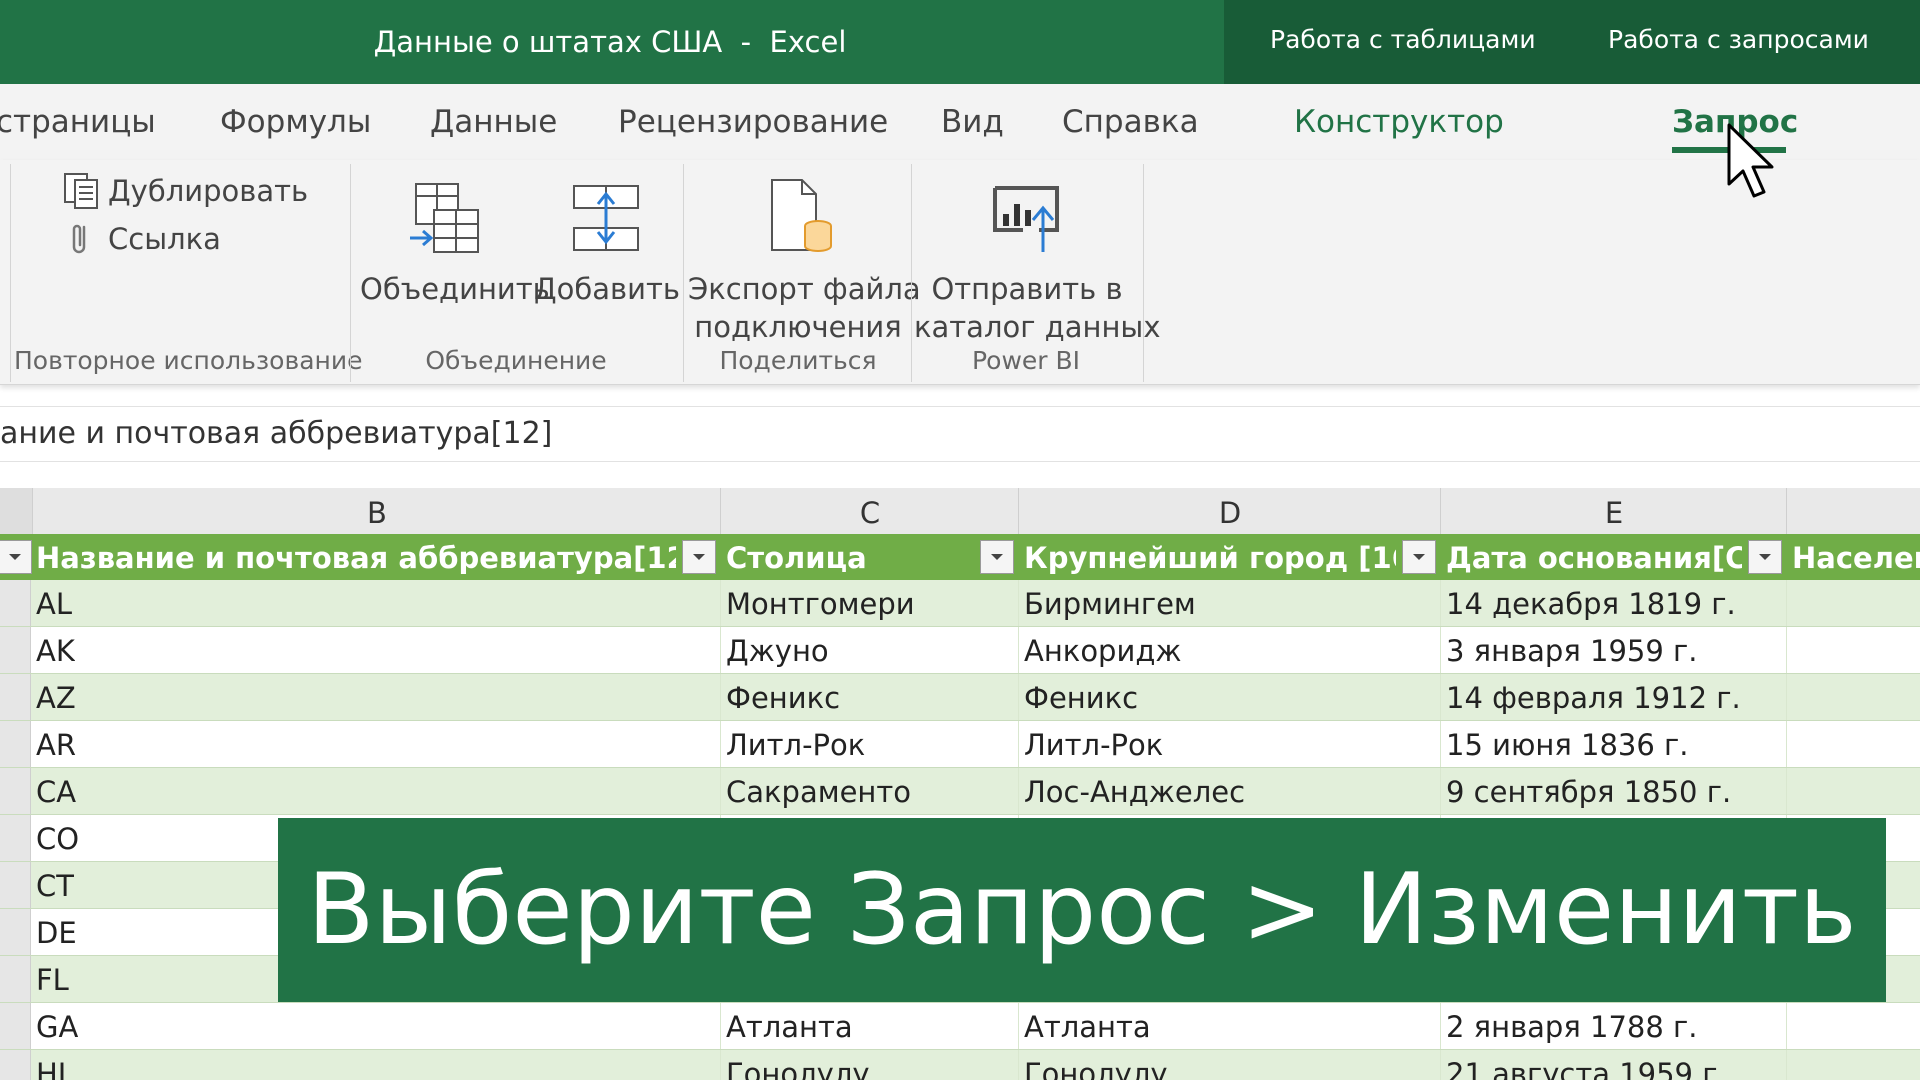 The height and width of the screenshot is (1080, 1920). What do you see at coordinates (960, 603) in the screenshot?
I see `table-row: AL Монтгомери Бирмингем 14 декабря 1819 г.` at bounding box center [960, 603].